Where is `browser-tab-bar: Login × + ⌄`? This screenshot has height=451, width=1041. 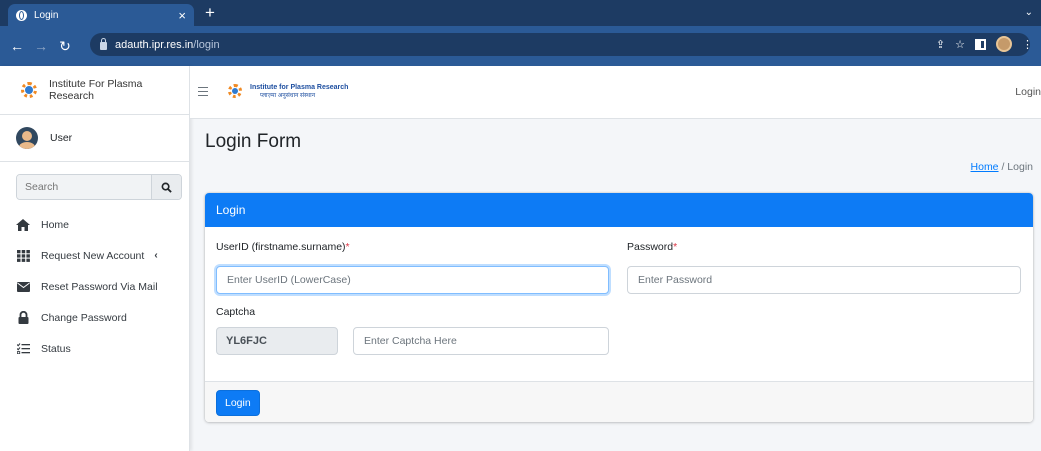 browser-tab-bar: Login × + ⌄ is located at coordinates (520, 13).